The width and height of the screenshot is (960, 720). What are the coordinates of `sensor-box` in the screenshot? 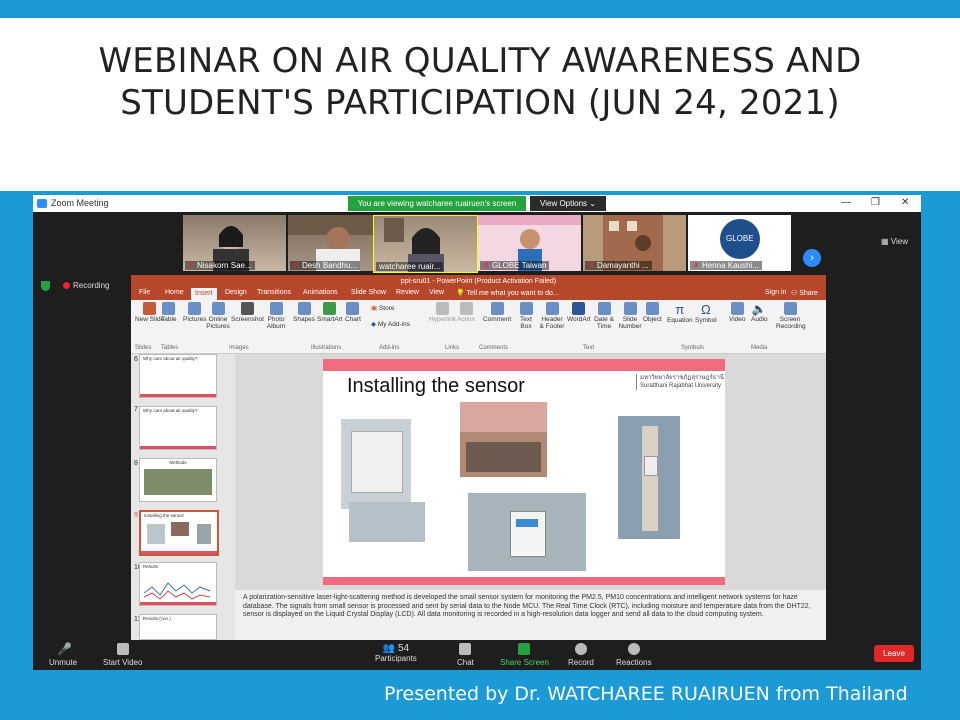 It's located at (377, 462).